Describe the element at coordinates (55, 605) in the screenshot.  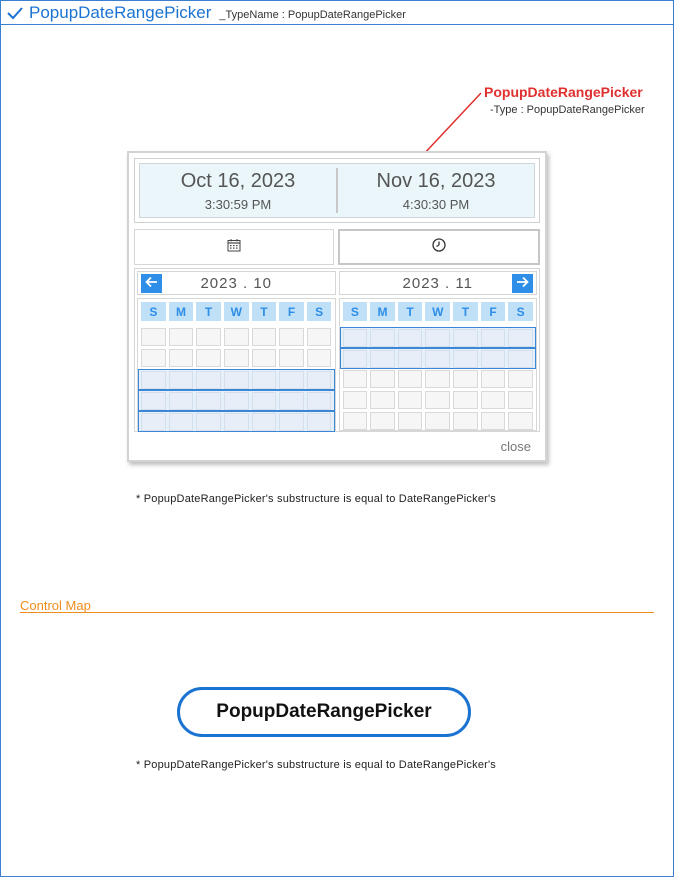
I see `control-map-title: Control Map` at that location.